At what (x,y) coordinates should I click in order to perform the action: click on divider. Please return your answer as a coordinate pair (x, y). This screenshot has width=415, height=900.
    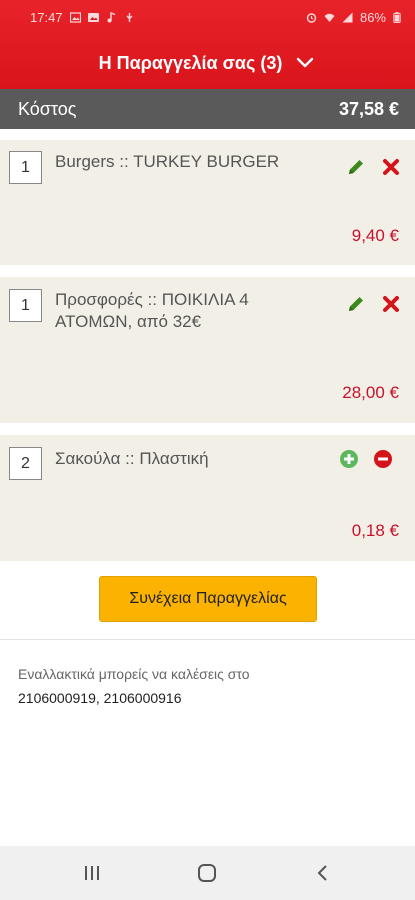
    Looking at the image, I should click on (207, 639).